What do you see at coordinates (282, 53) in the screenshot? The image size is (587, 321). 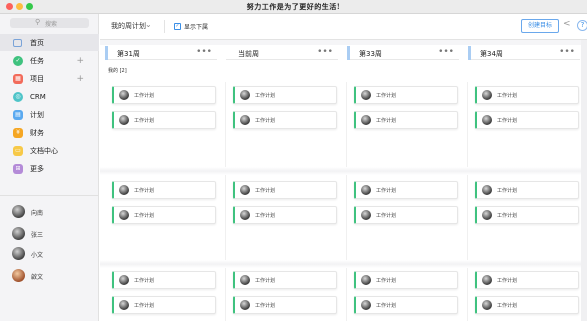 I see `column-header: 当前周 •••` at bounding box center [282, 53].